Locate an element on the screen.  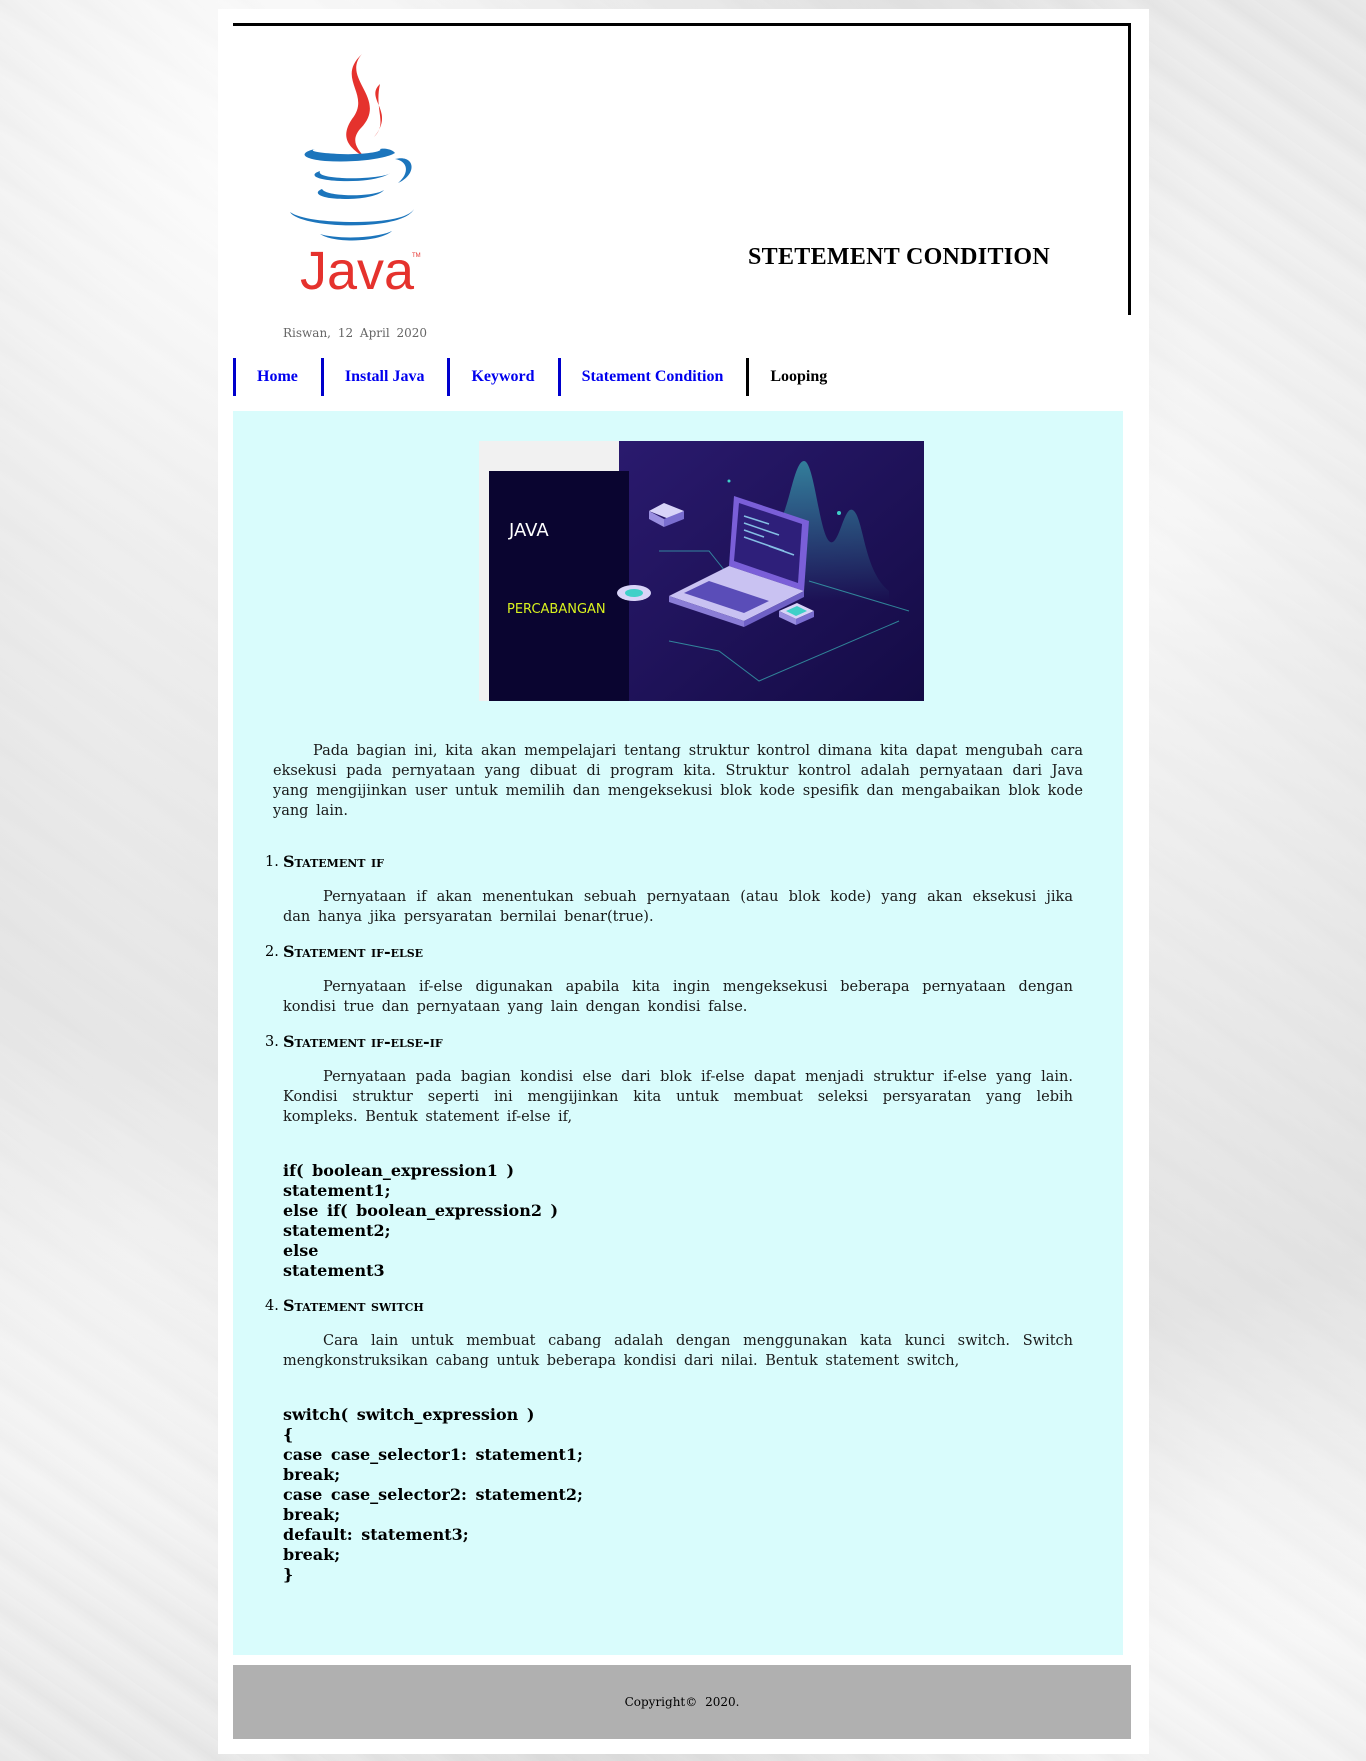
svg-text: TM is located at coordinates (416, 256).